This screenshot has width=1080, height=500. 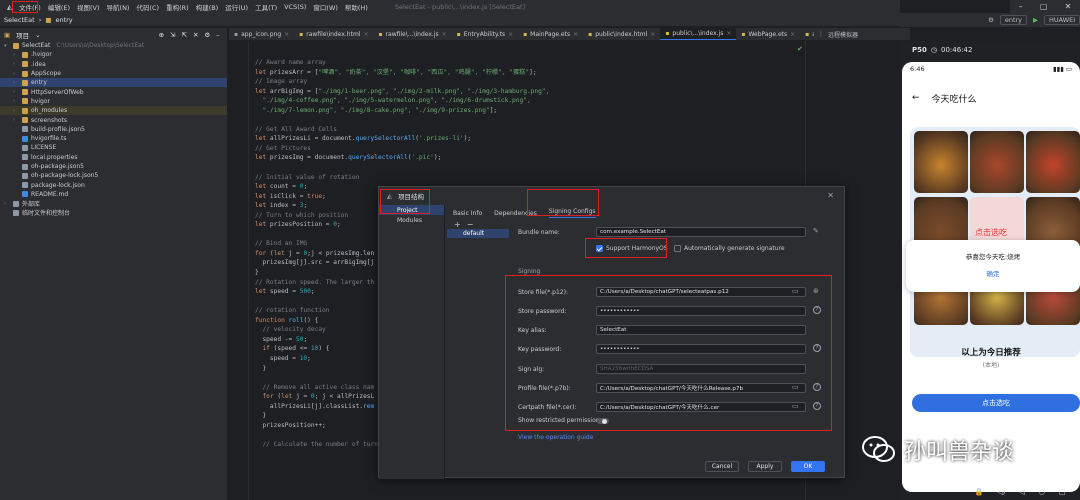 What do you see at coordinates (603, 421) in the screenshot?
I see `show-restricted-toggle` at bounding box center [603, 421].